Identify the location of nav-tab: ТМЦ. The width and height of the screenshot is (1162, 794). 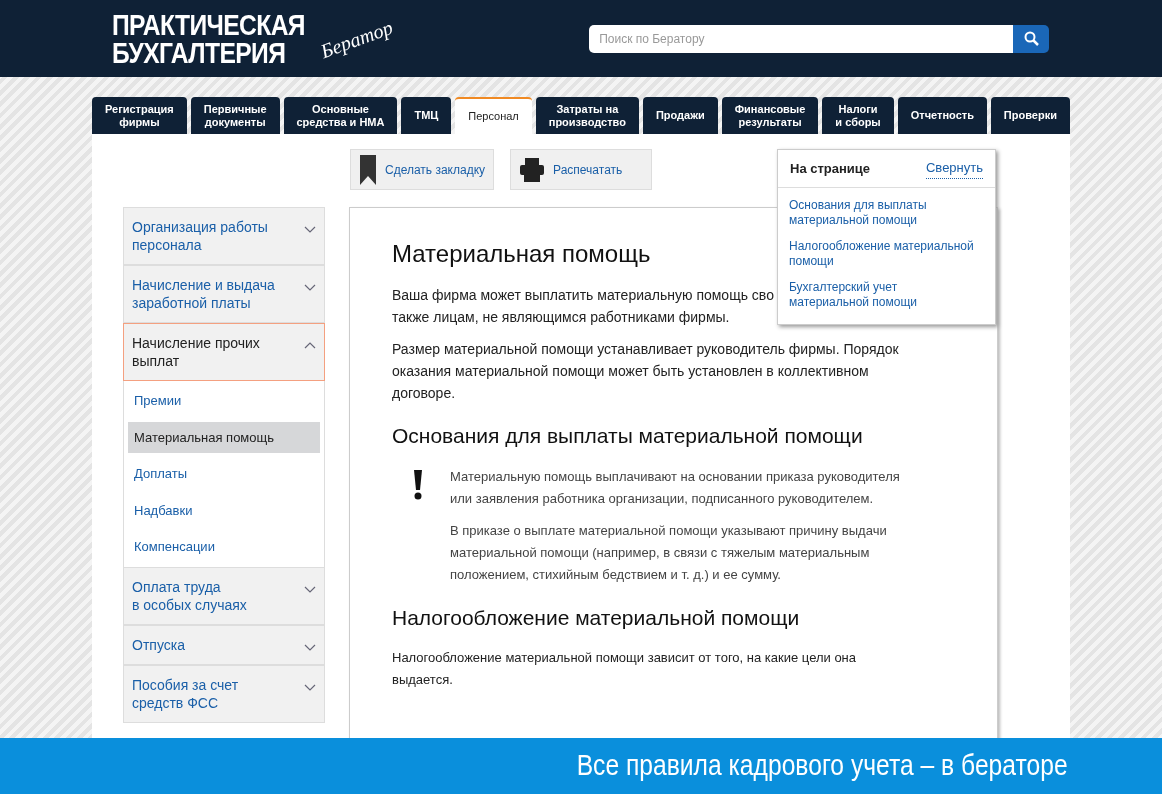
(426, 115).